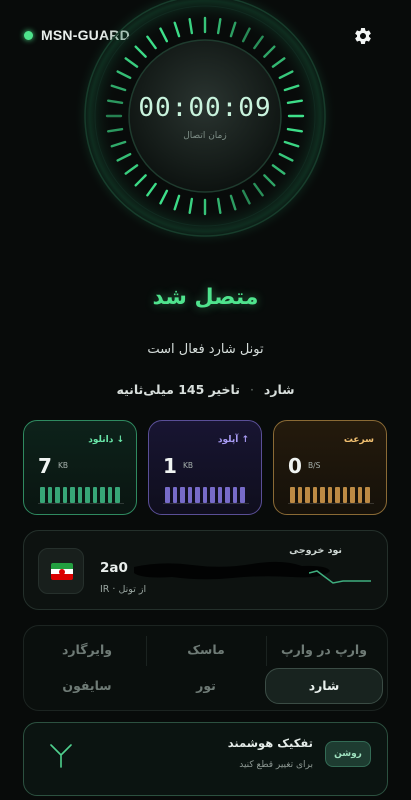  What do you see at coordinates (330, 467) in the screenshot?
I see `speed-stat-card: سرعت 0 B/S` at bounding box center [330, 467].